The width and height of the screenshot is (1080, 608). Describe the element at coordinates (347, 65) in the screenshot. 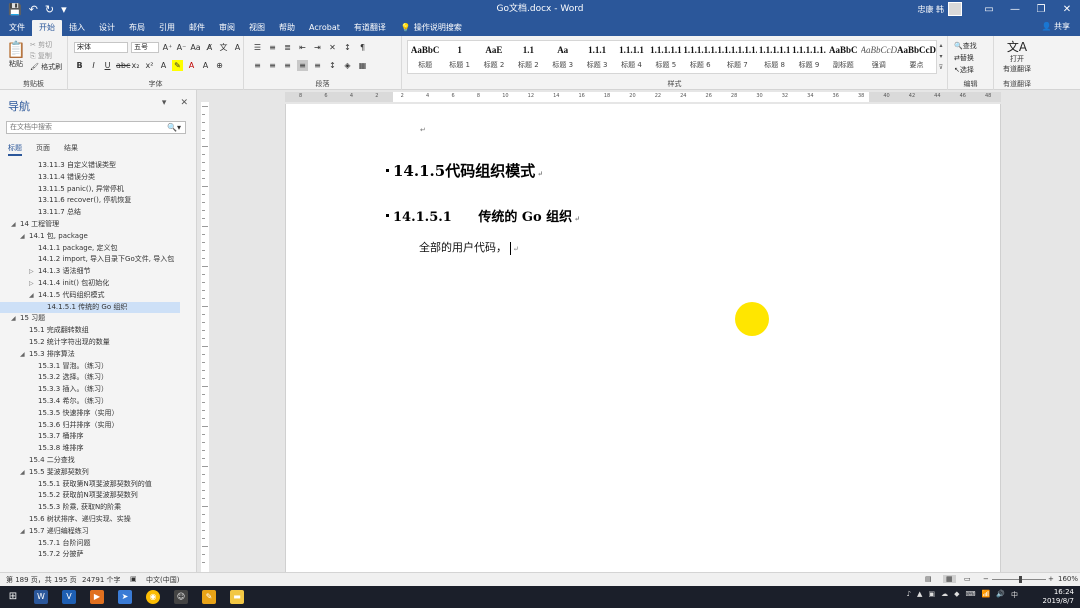

I see `shading-icon: ◈` at that location.